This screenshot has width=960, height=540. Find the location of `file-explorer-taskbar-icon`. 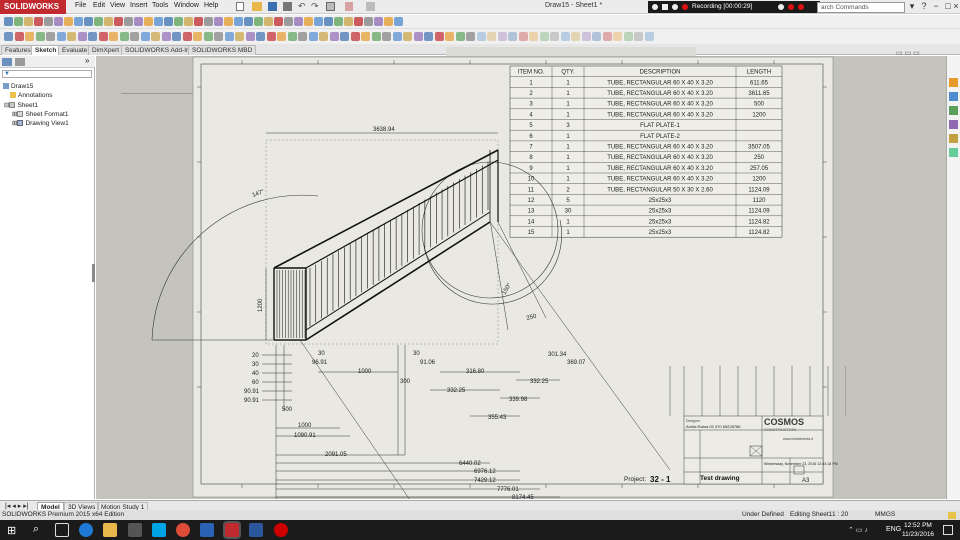

file-explorer-taskbar-icon is located at coordinates (110, 530).